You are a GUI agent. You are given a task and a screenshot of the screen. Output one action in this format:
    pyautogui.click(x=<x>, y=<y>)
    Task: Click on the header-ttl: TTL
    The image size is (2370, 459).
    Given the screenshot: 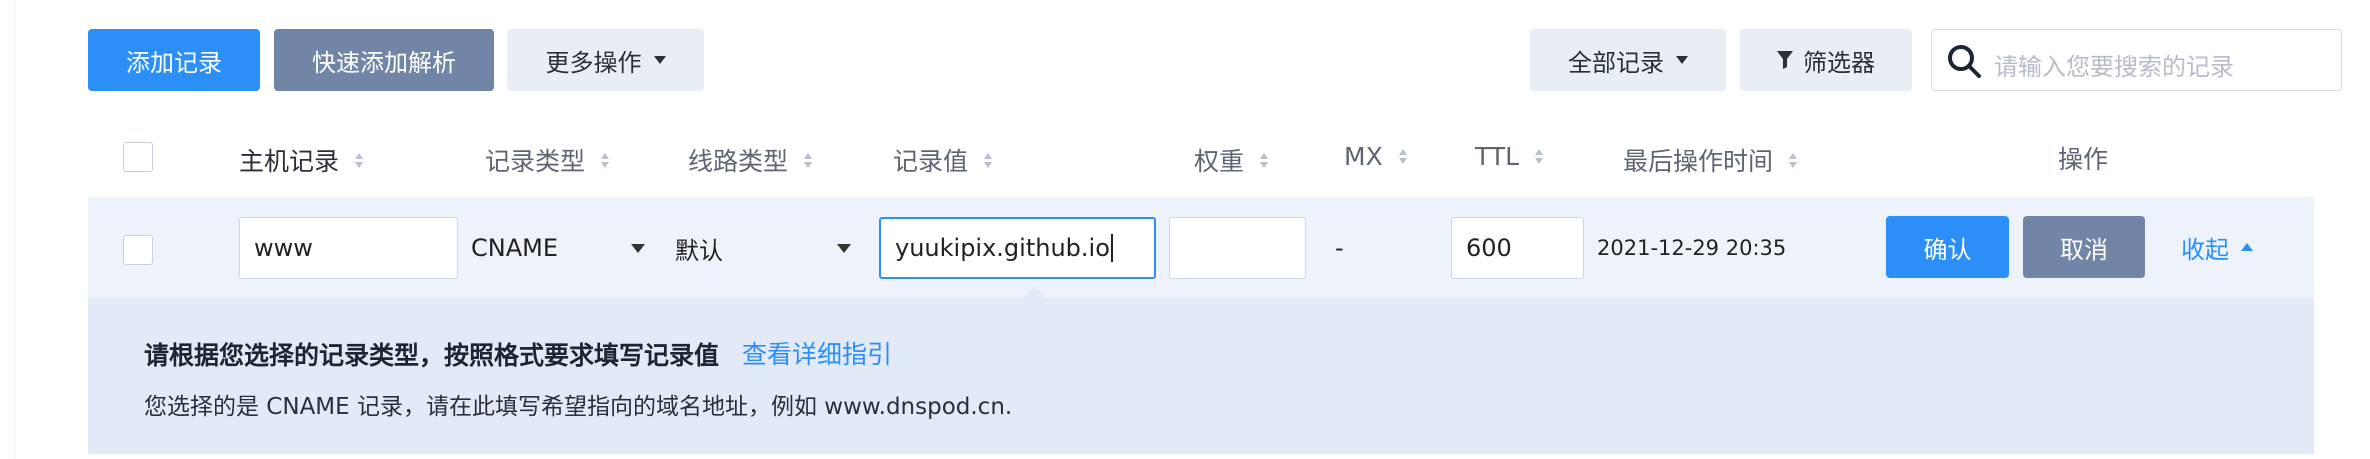 What is the action you would take?
    pyautogui.click(x=1509, y=156)
    